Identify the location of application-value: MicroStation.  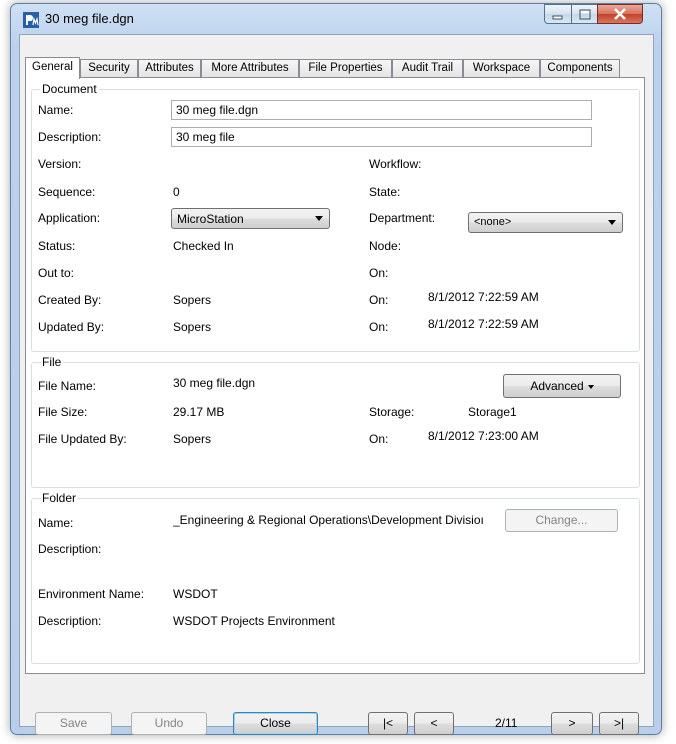
(210, 219).